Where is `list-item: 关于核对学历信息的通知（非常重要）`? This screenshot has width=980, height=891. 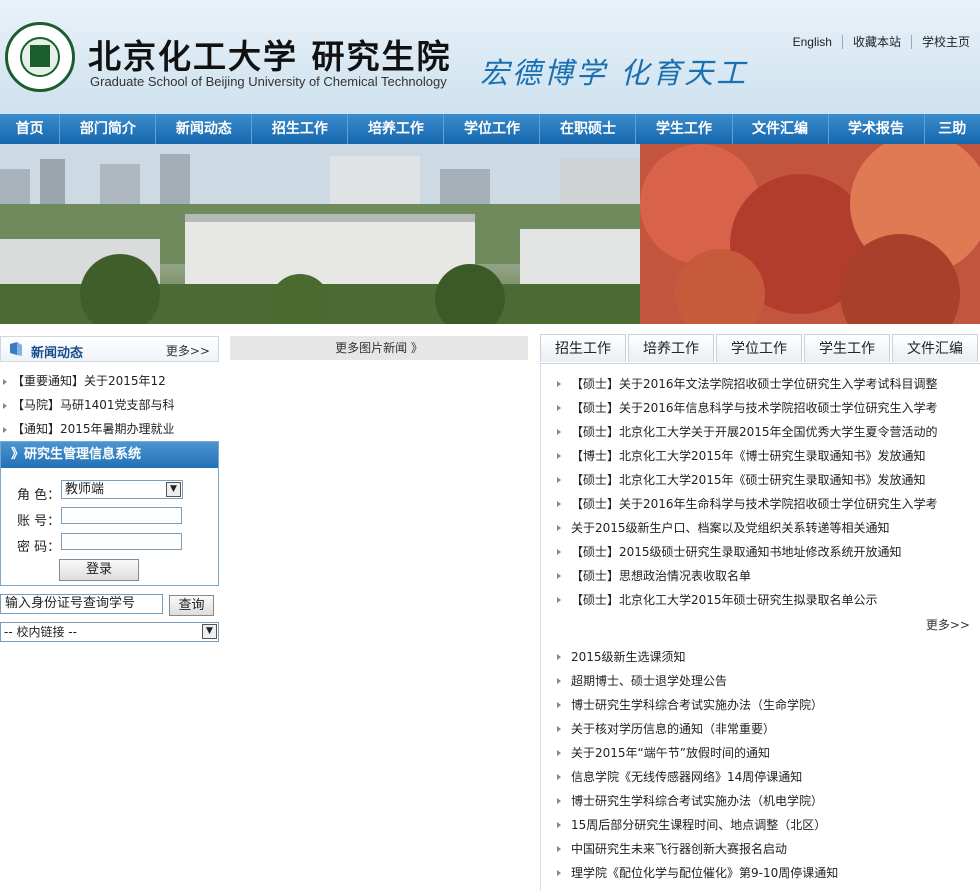 list-item: 关于核对学历信息的通知（非常重要） is located at coordinates (767, 729).